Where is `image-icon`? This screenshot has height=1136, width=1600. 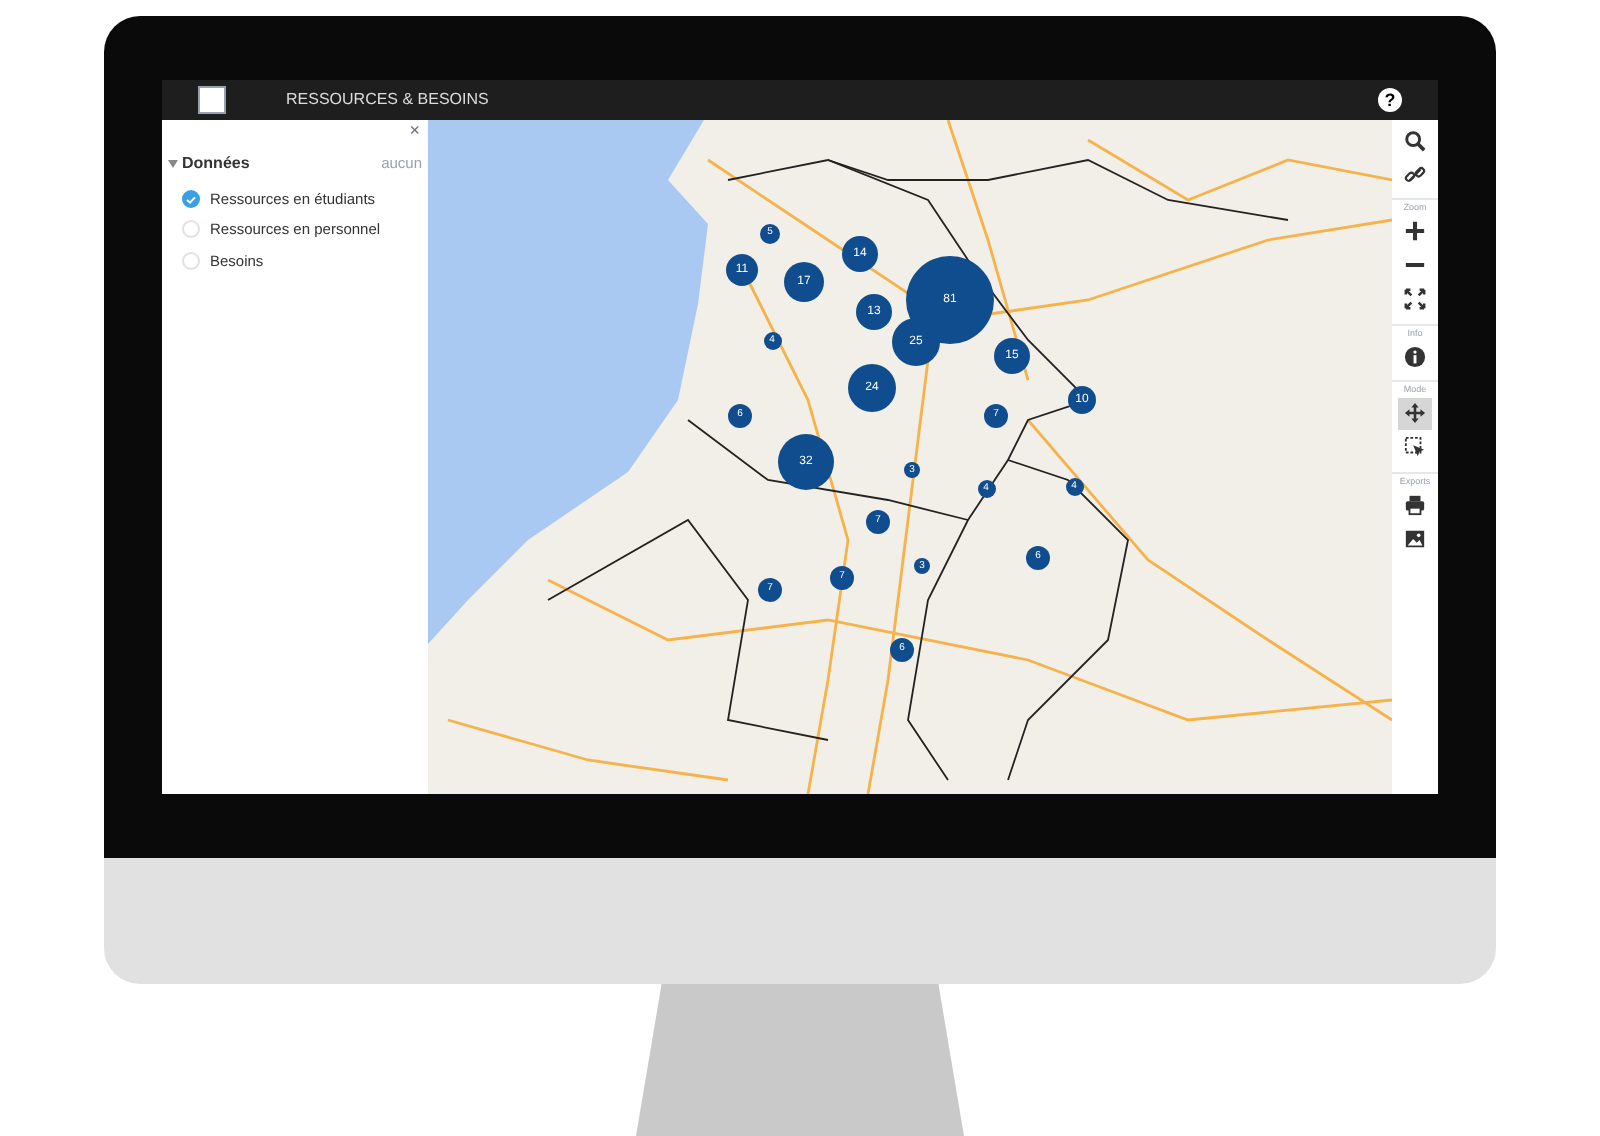 image-icon is located at coordinates (1415, 538).